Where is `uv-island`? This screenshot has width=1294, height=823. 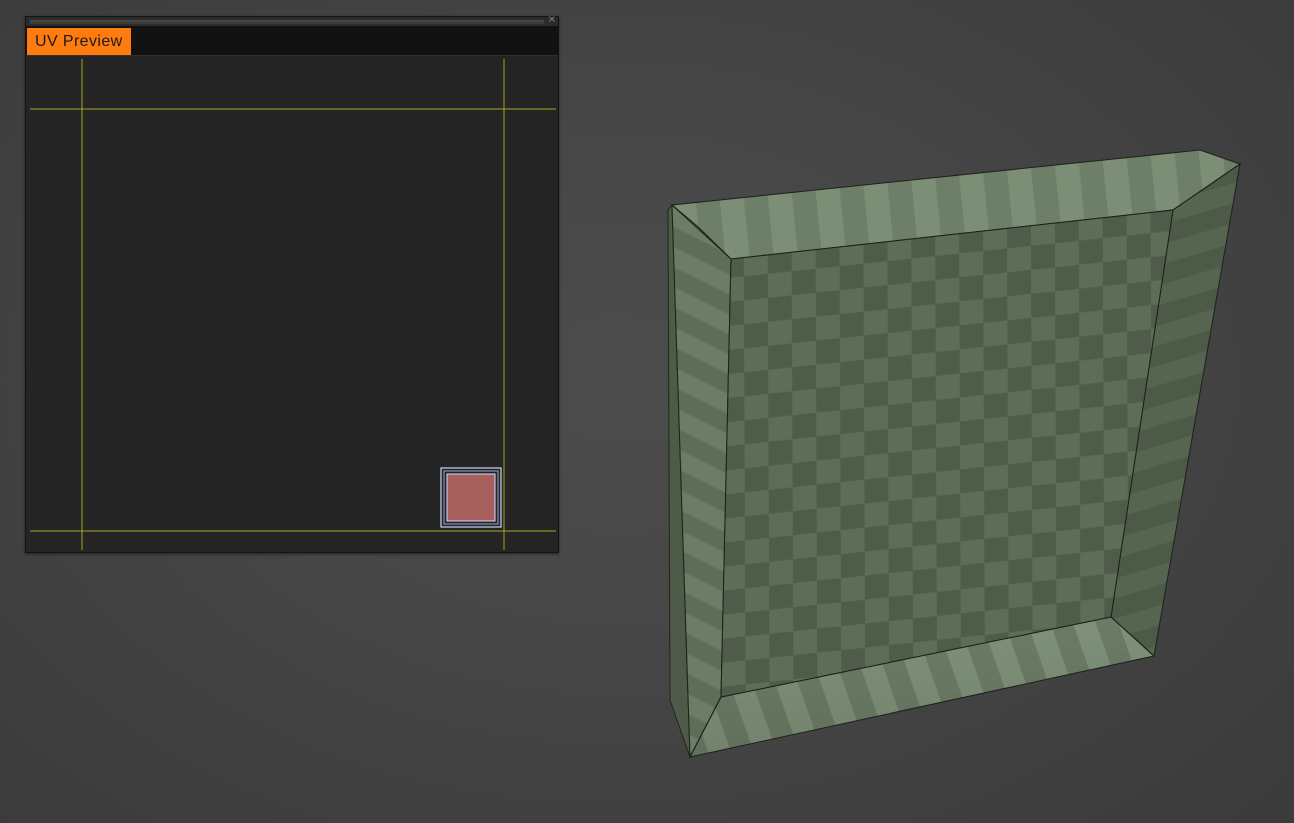
uv-island is located at coordinates (471, 497).